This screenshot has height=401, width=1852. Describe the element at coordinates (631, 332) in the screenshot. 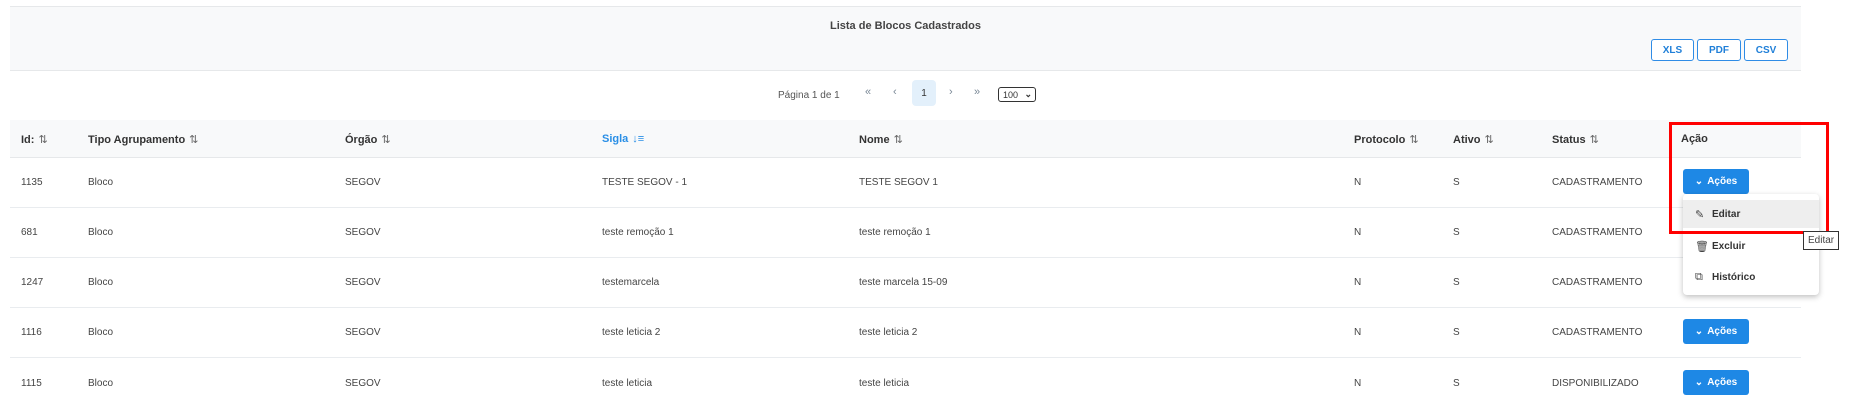

I see `cell-sigla: teste leticia 2` at that location.